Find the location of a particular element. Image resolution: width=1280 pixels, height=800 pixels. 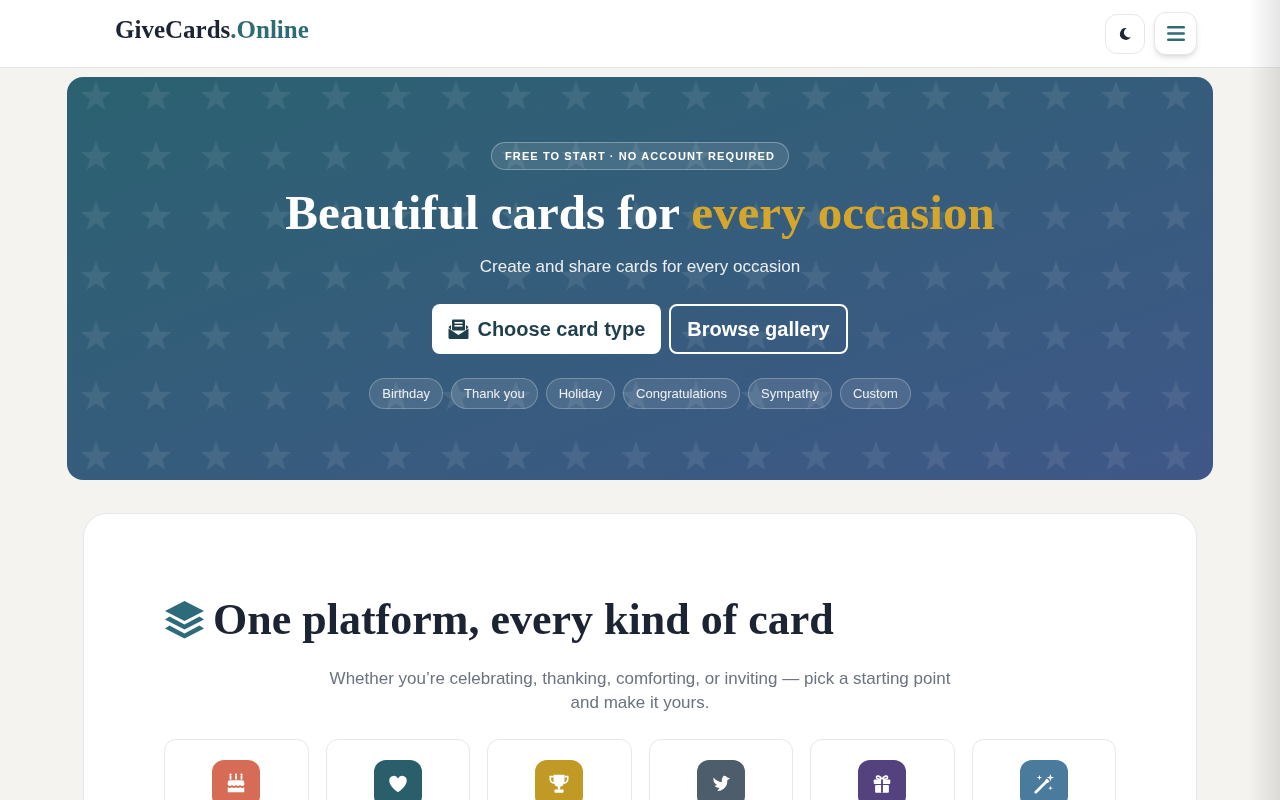

promo-badge: FREE TO START · NO ACCOUNT REQUIRED is located at coordinates (640, 156).